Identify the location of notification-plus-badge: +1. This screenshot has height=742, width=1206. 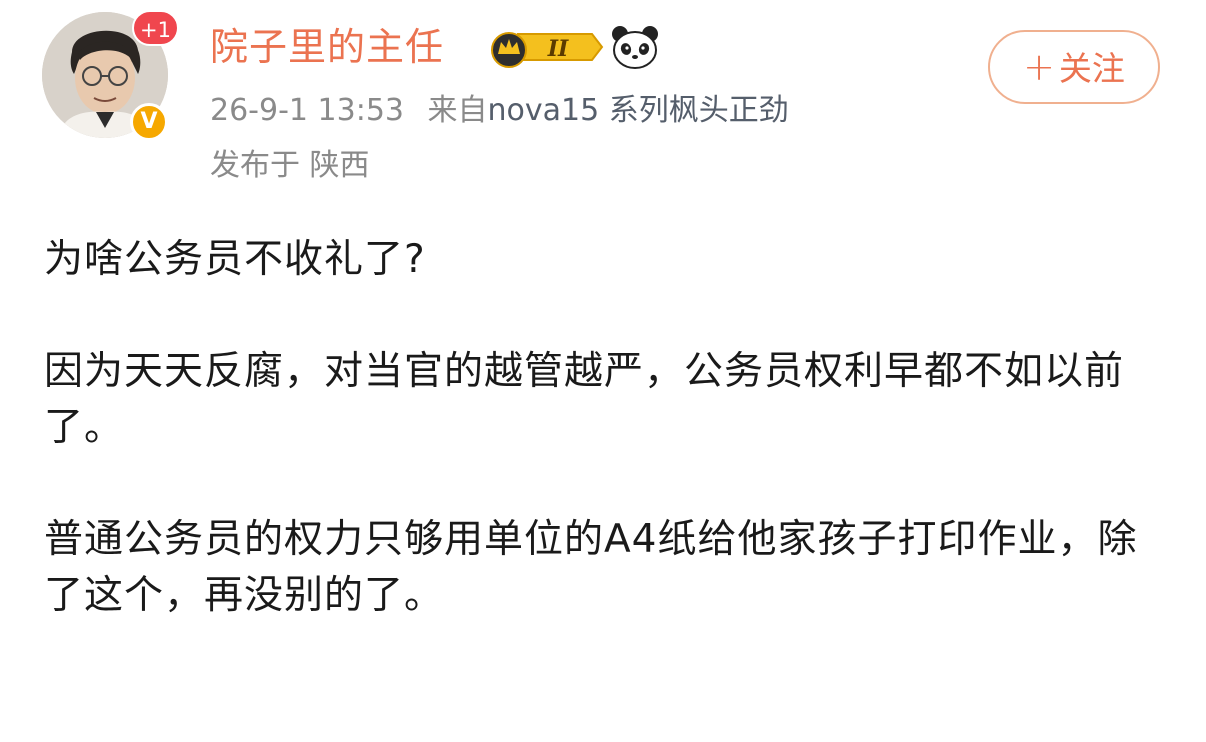
(155, 28).